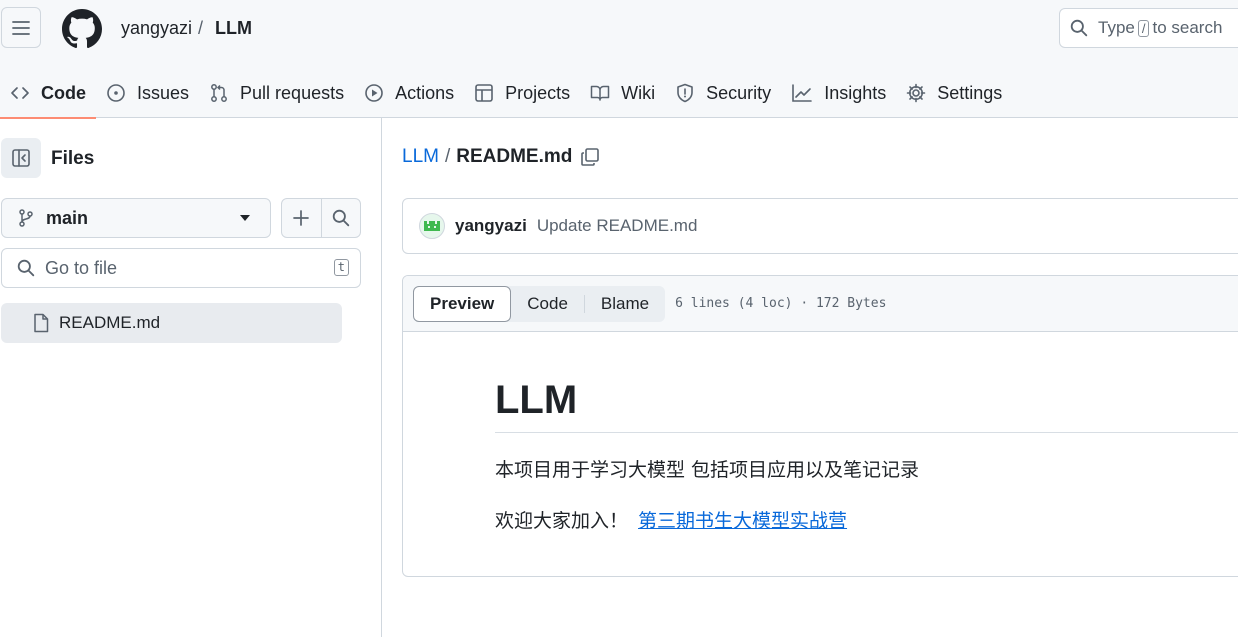 This screenshot has height=637, width=1238. I want to click on code-icon, so click(20, 93).